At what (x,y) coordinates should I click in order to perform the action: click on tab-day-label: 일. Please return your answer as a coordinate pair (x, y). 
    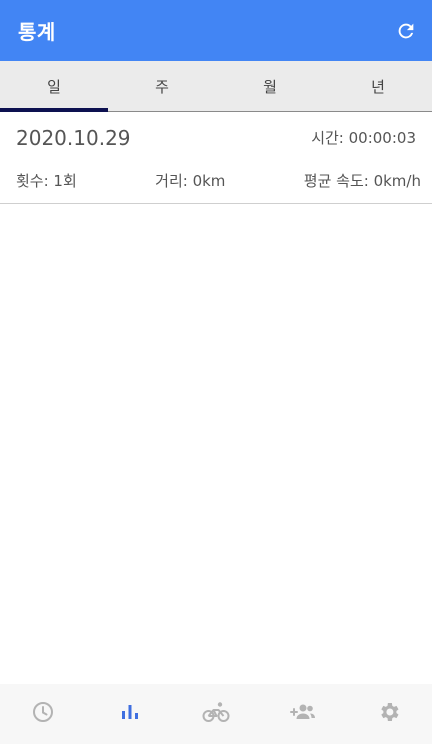
    Looking at the image, I should click on (54, 86).